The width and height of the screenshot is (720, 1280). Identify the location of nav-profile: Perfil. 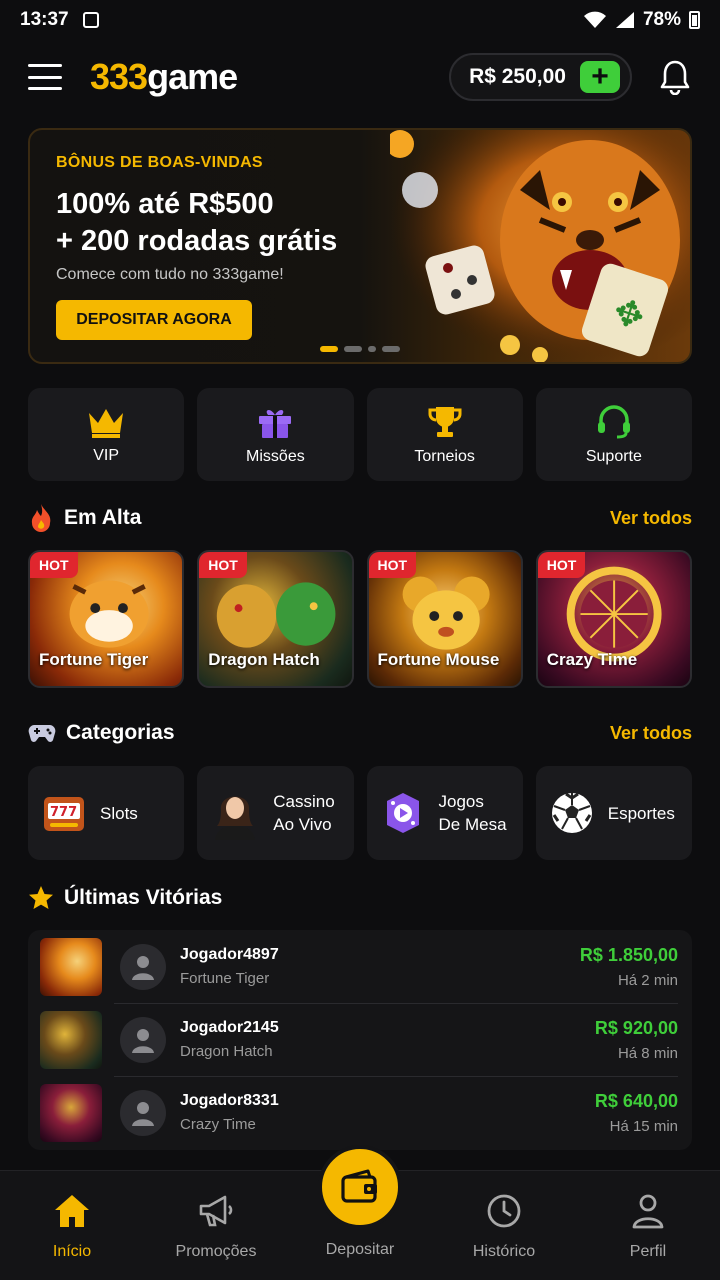
(648, 1225).